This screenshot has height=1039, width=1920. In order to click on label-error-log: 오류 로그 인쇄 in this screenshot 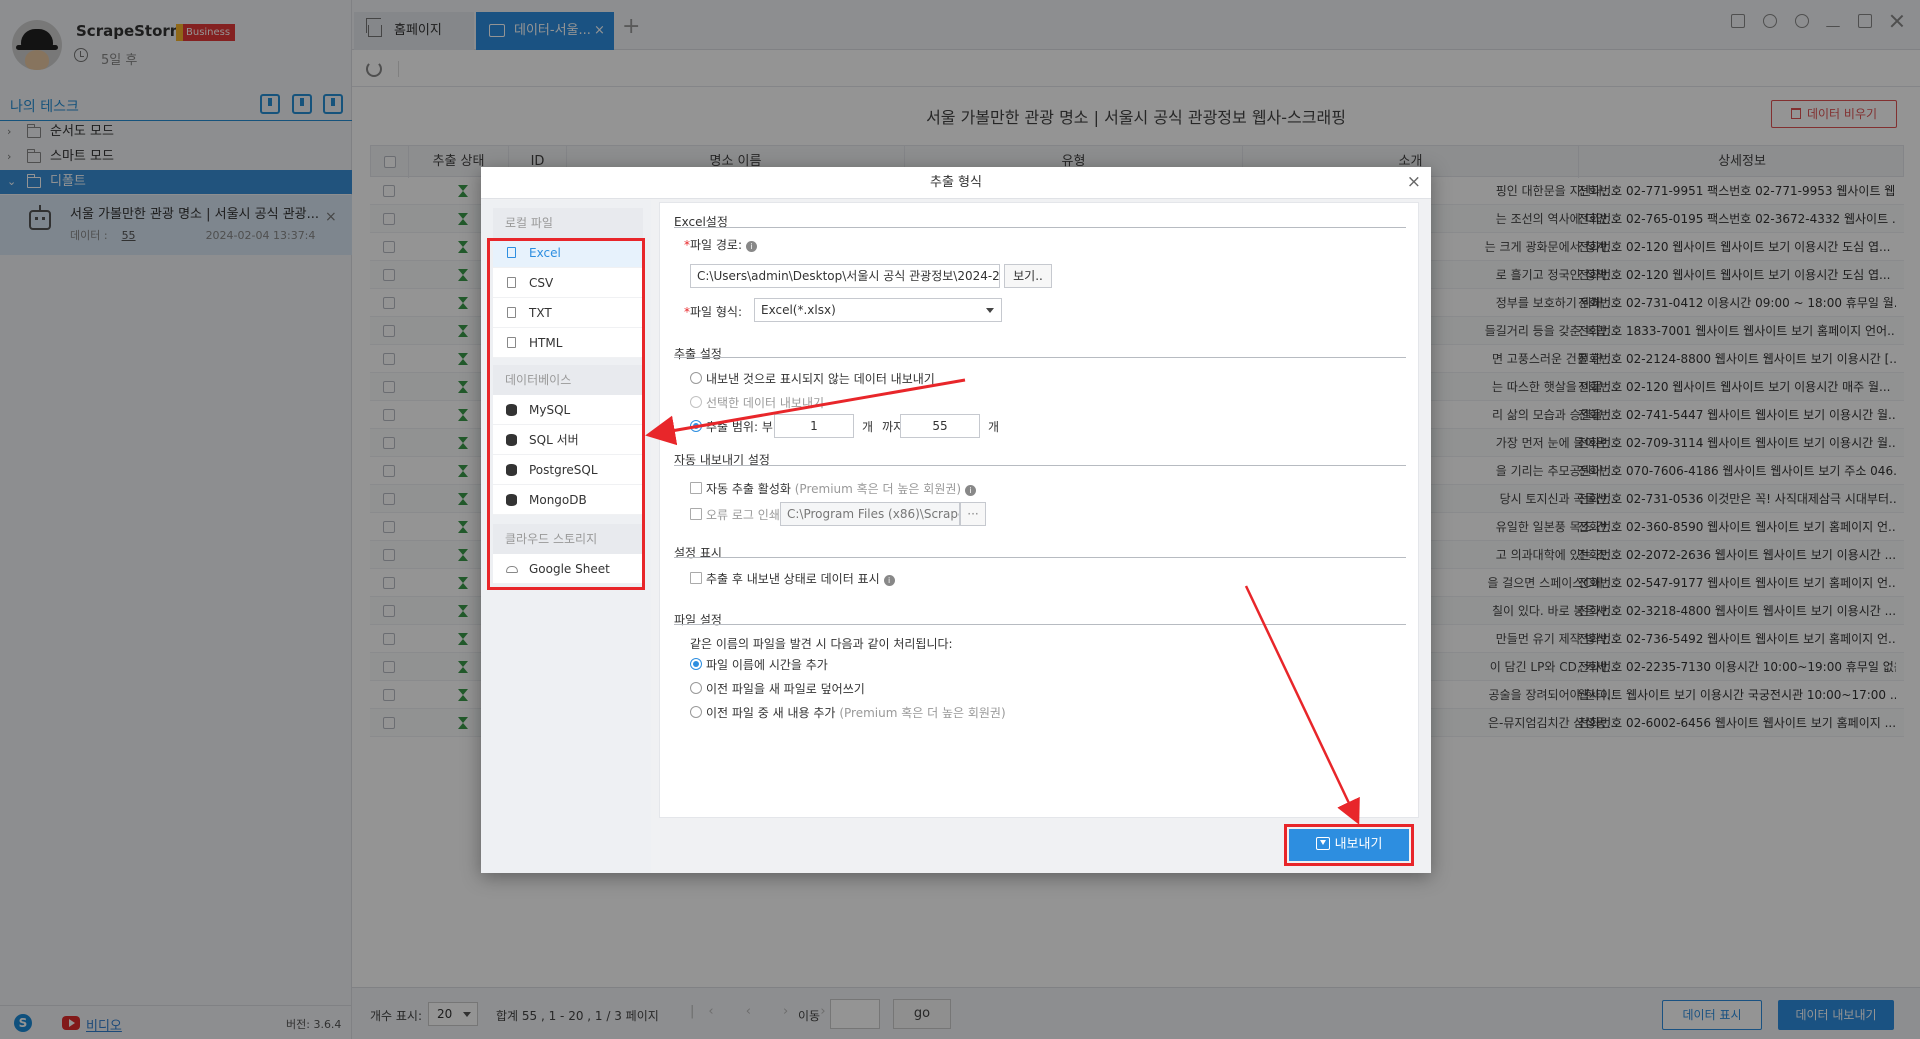, I will do `click(743, 515)`.